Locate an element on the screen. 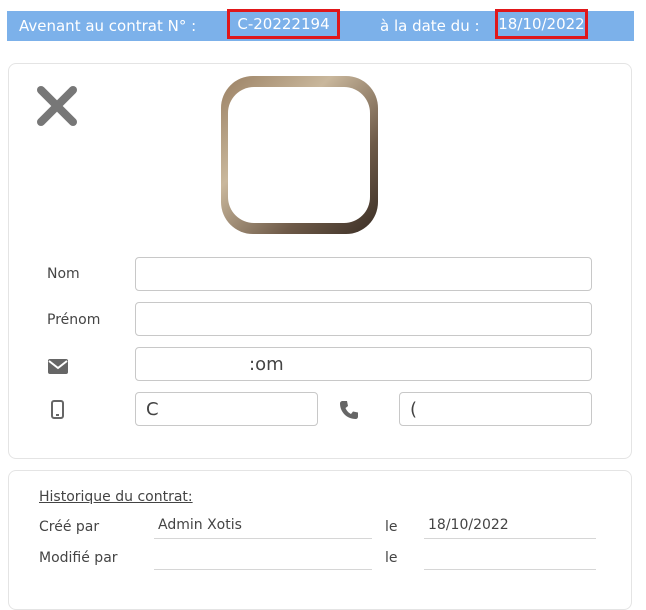  history-title: Historique du contrat: is located at coordinates (116, 497).